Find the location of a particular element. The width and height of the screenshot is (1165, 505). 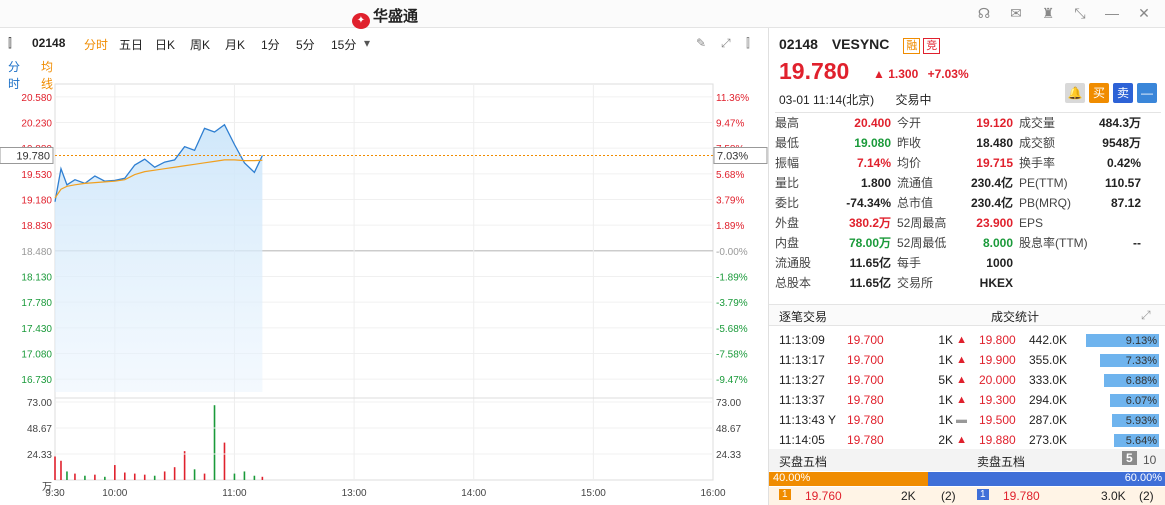

volume-tick-label-right: 73.00 is located at coordinates (728, 403).